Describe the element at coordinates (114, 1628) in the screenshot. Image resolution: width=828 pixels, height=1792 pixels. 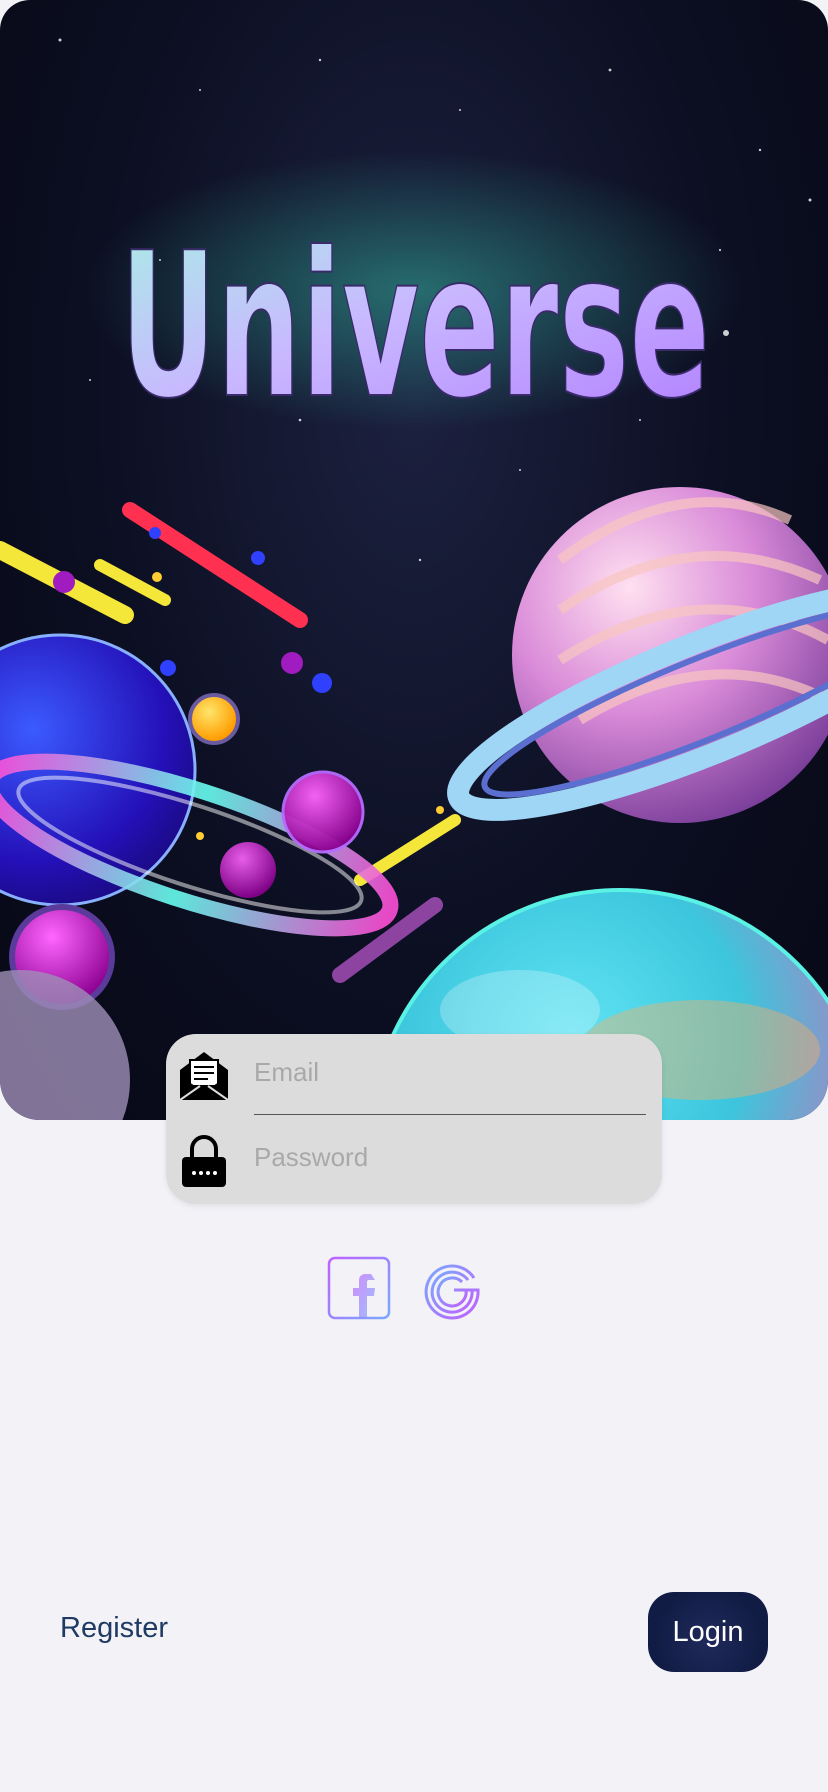
I see `register-link: Register` at that location.